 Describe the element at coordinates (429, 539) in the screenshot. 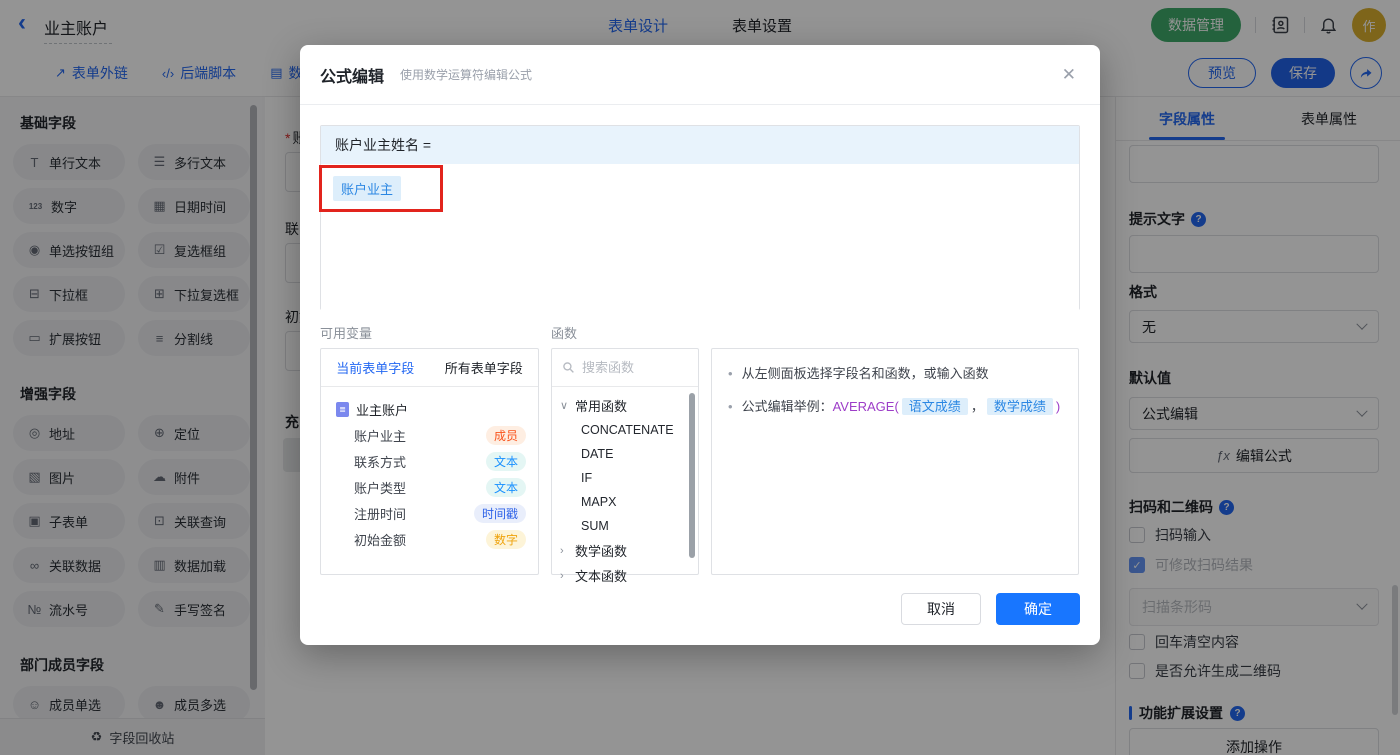

I see `variable-item: 初始金额 数字` at that location.